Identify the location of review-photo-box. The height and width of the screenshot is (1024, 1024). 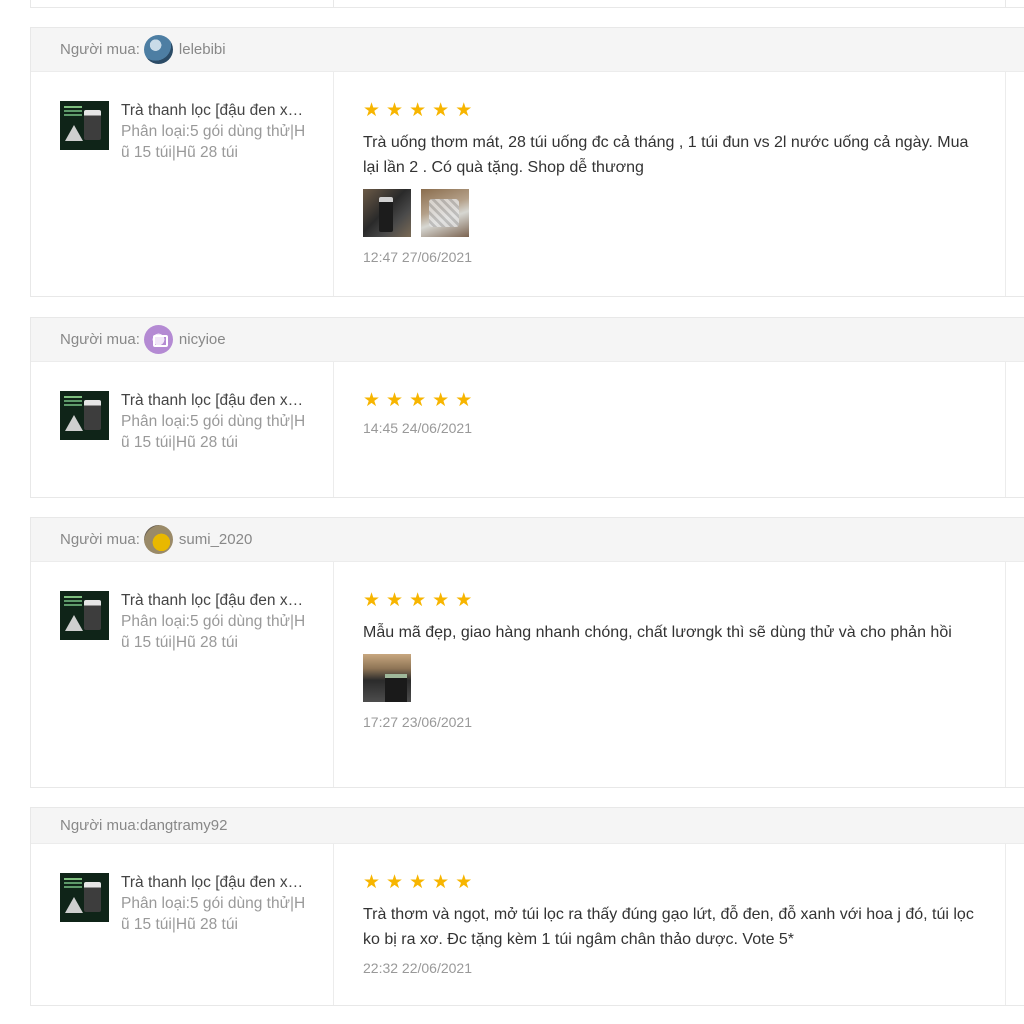
(387, 678).